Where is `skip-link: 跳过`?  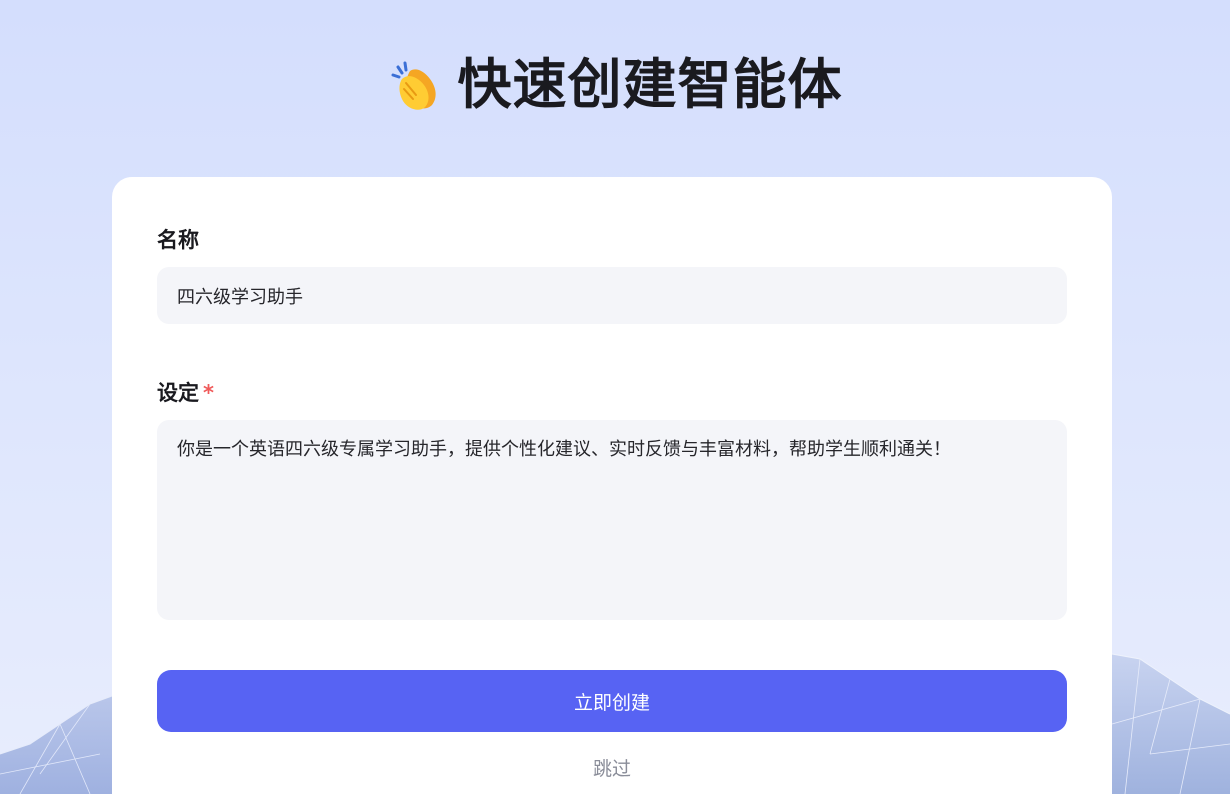 skip-link: 跳过 is located at coordinates (612, 769).